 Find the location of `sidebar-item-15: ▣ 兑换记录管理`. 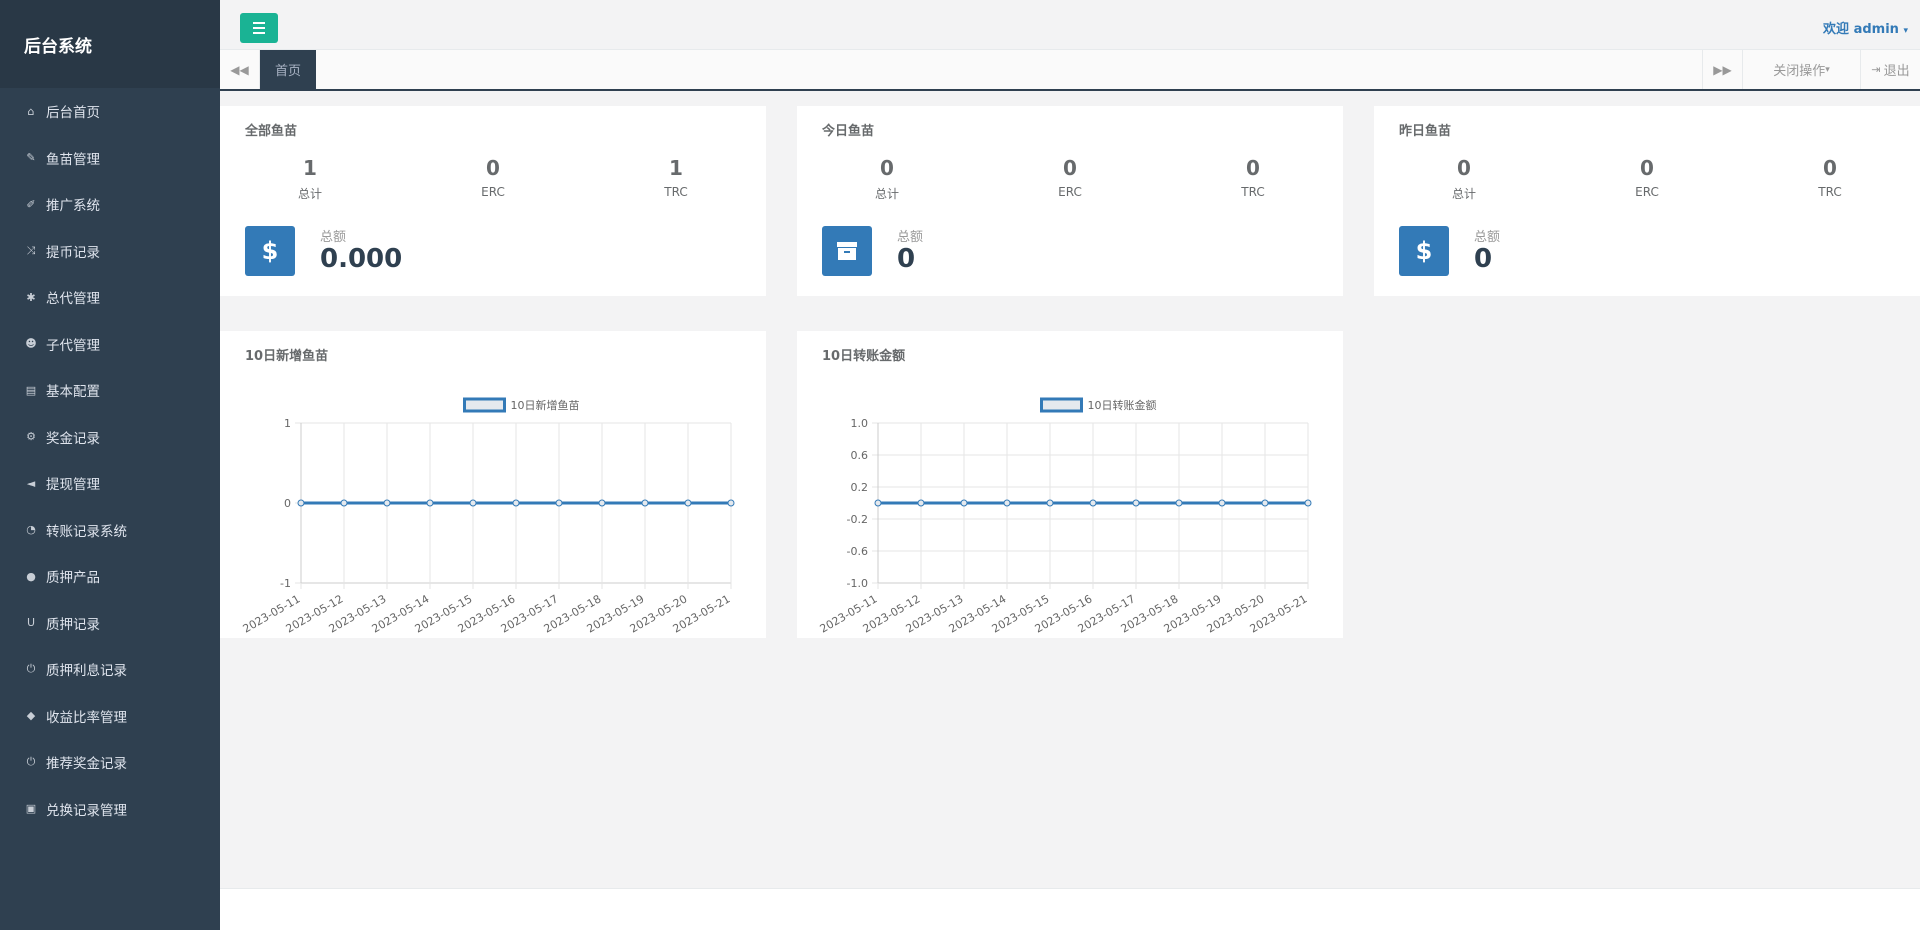

sidebar-item-15: ▣ 兑换记录管理 is located at coordinates (110, 809).